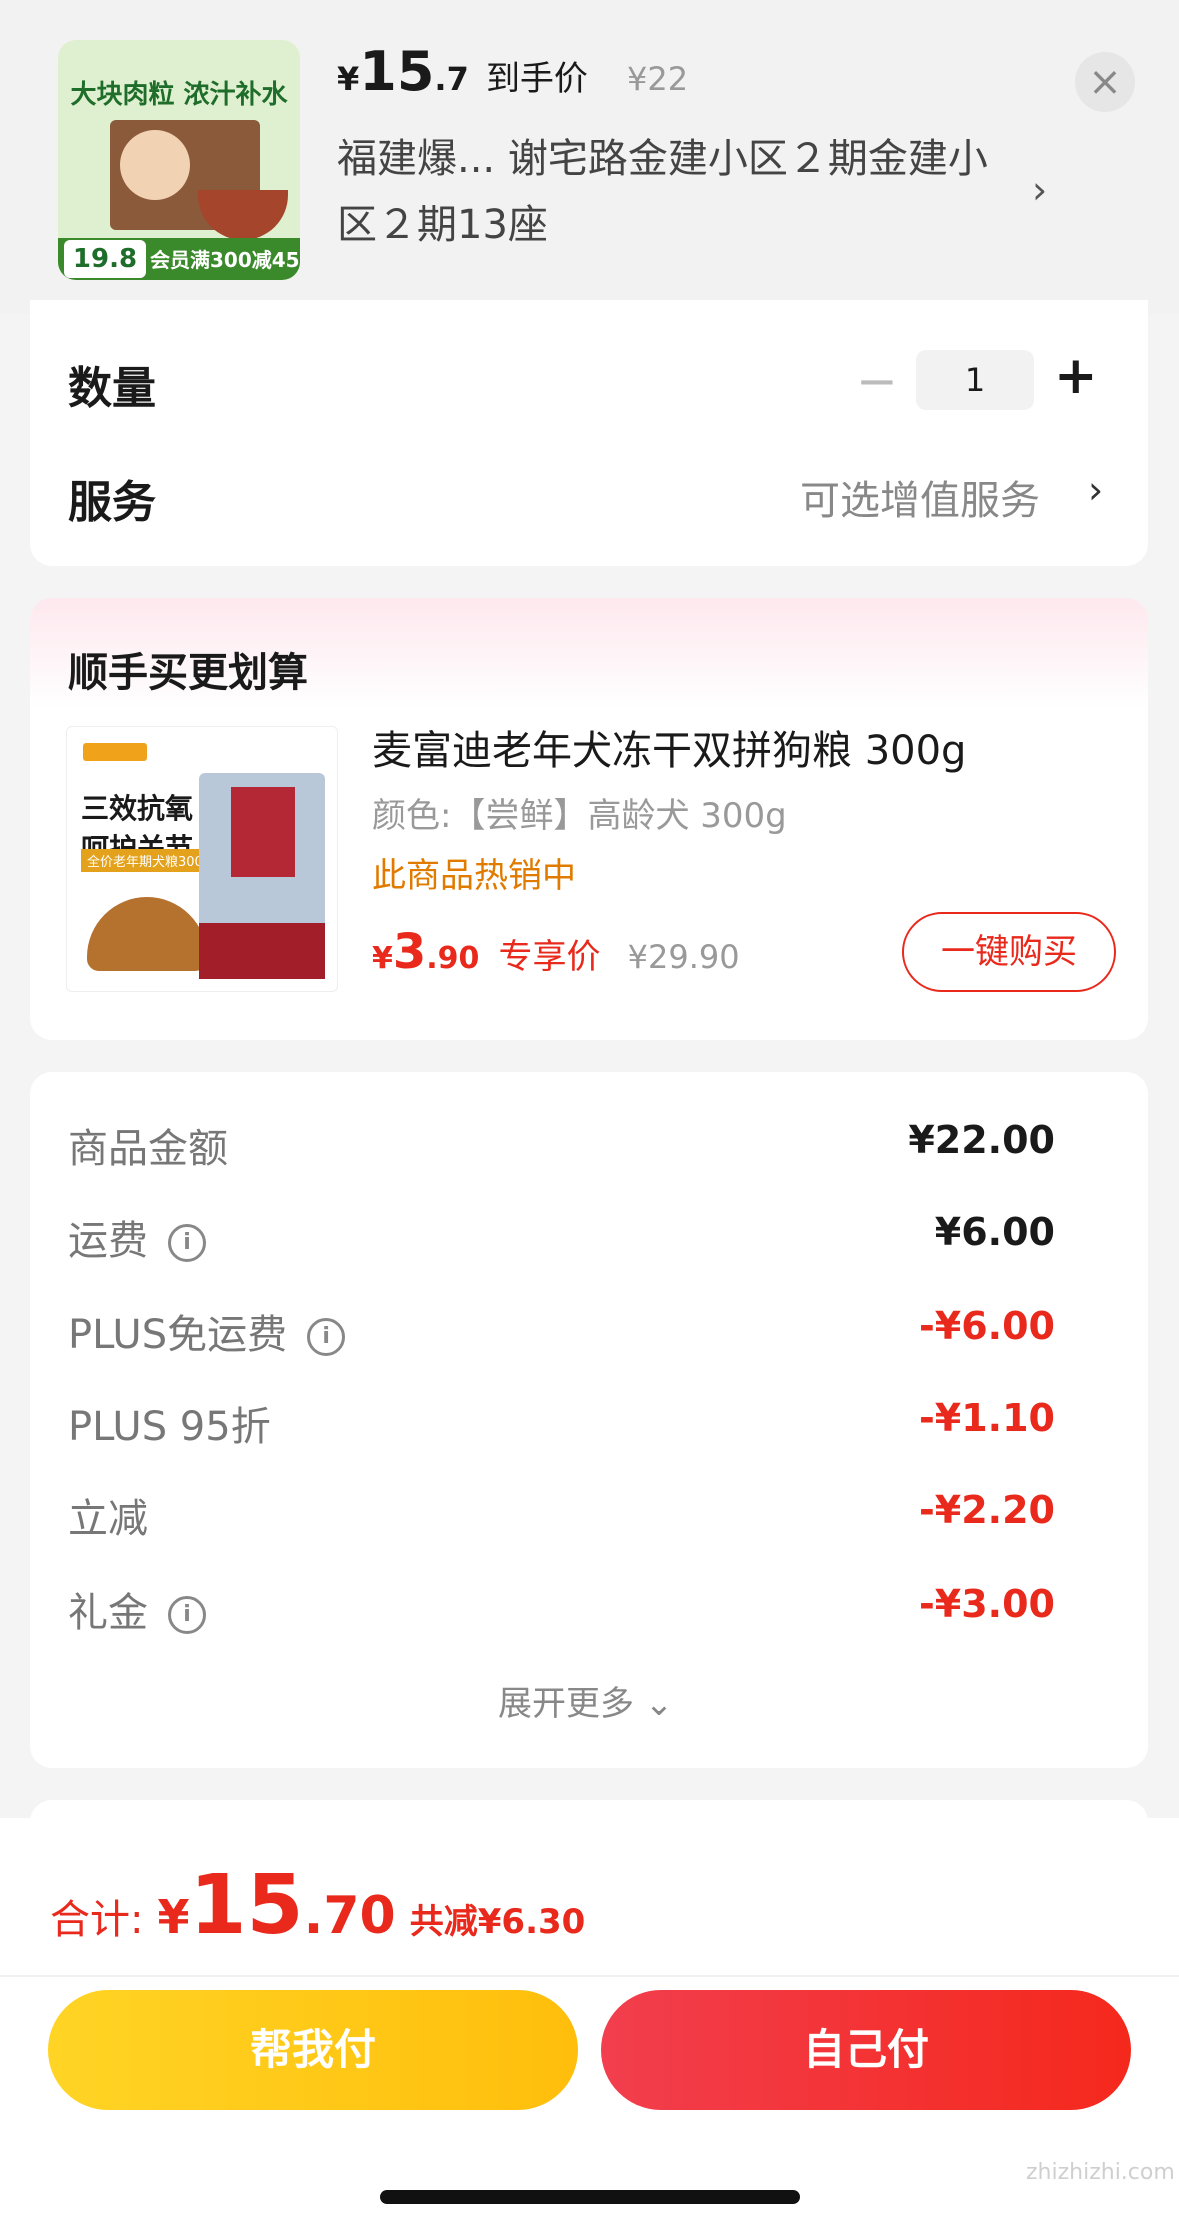 The width and height of the screenshot is (1179, 2230). Describe the element at coordinates (108, 1519) in the screenshot. I see `fee-label: 立减` at that location.